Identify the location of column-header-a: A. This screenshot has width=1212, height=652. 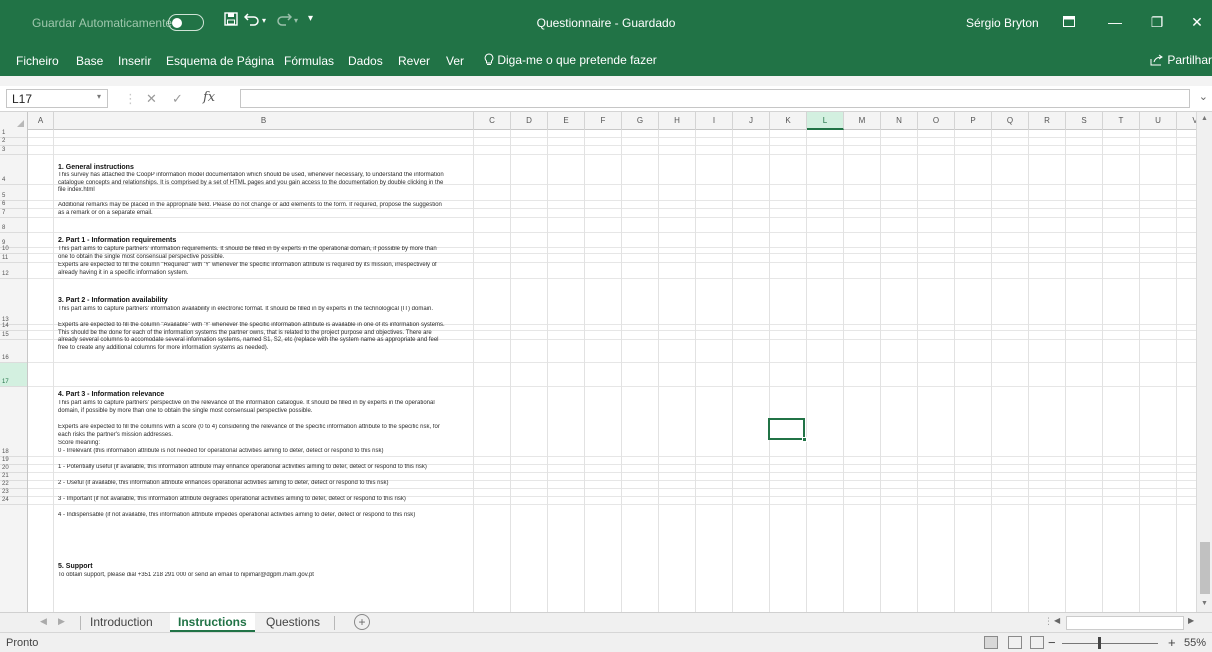
(41, 121).